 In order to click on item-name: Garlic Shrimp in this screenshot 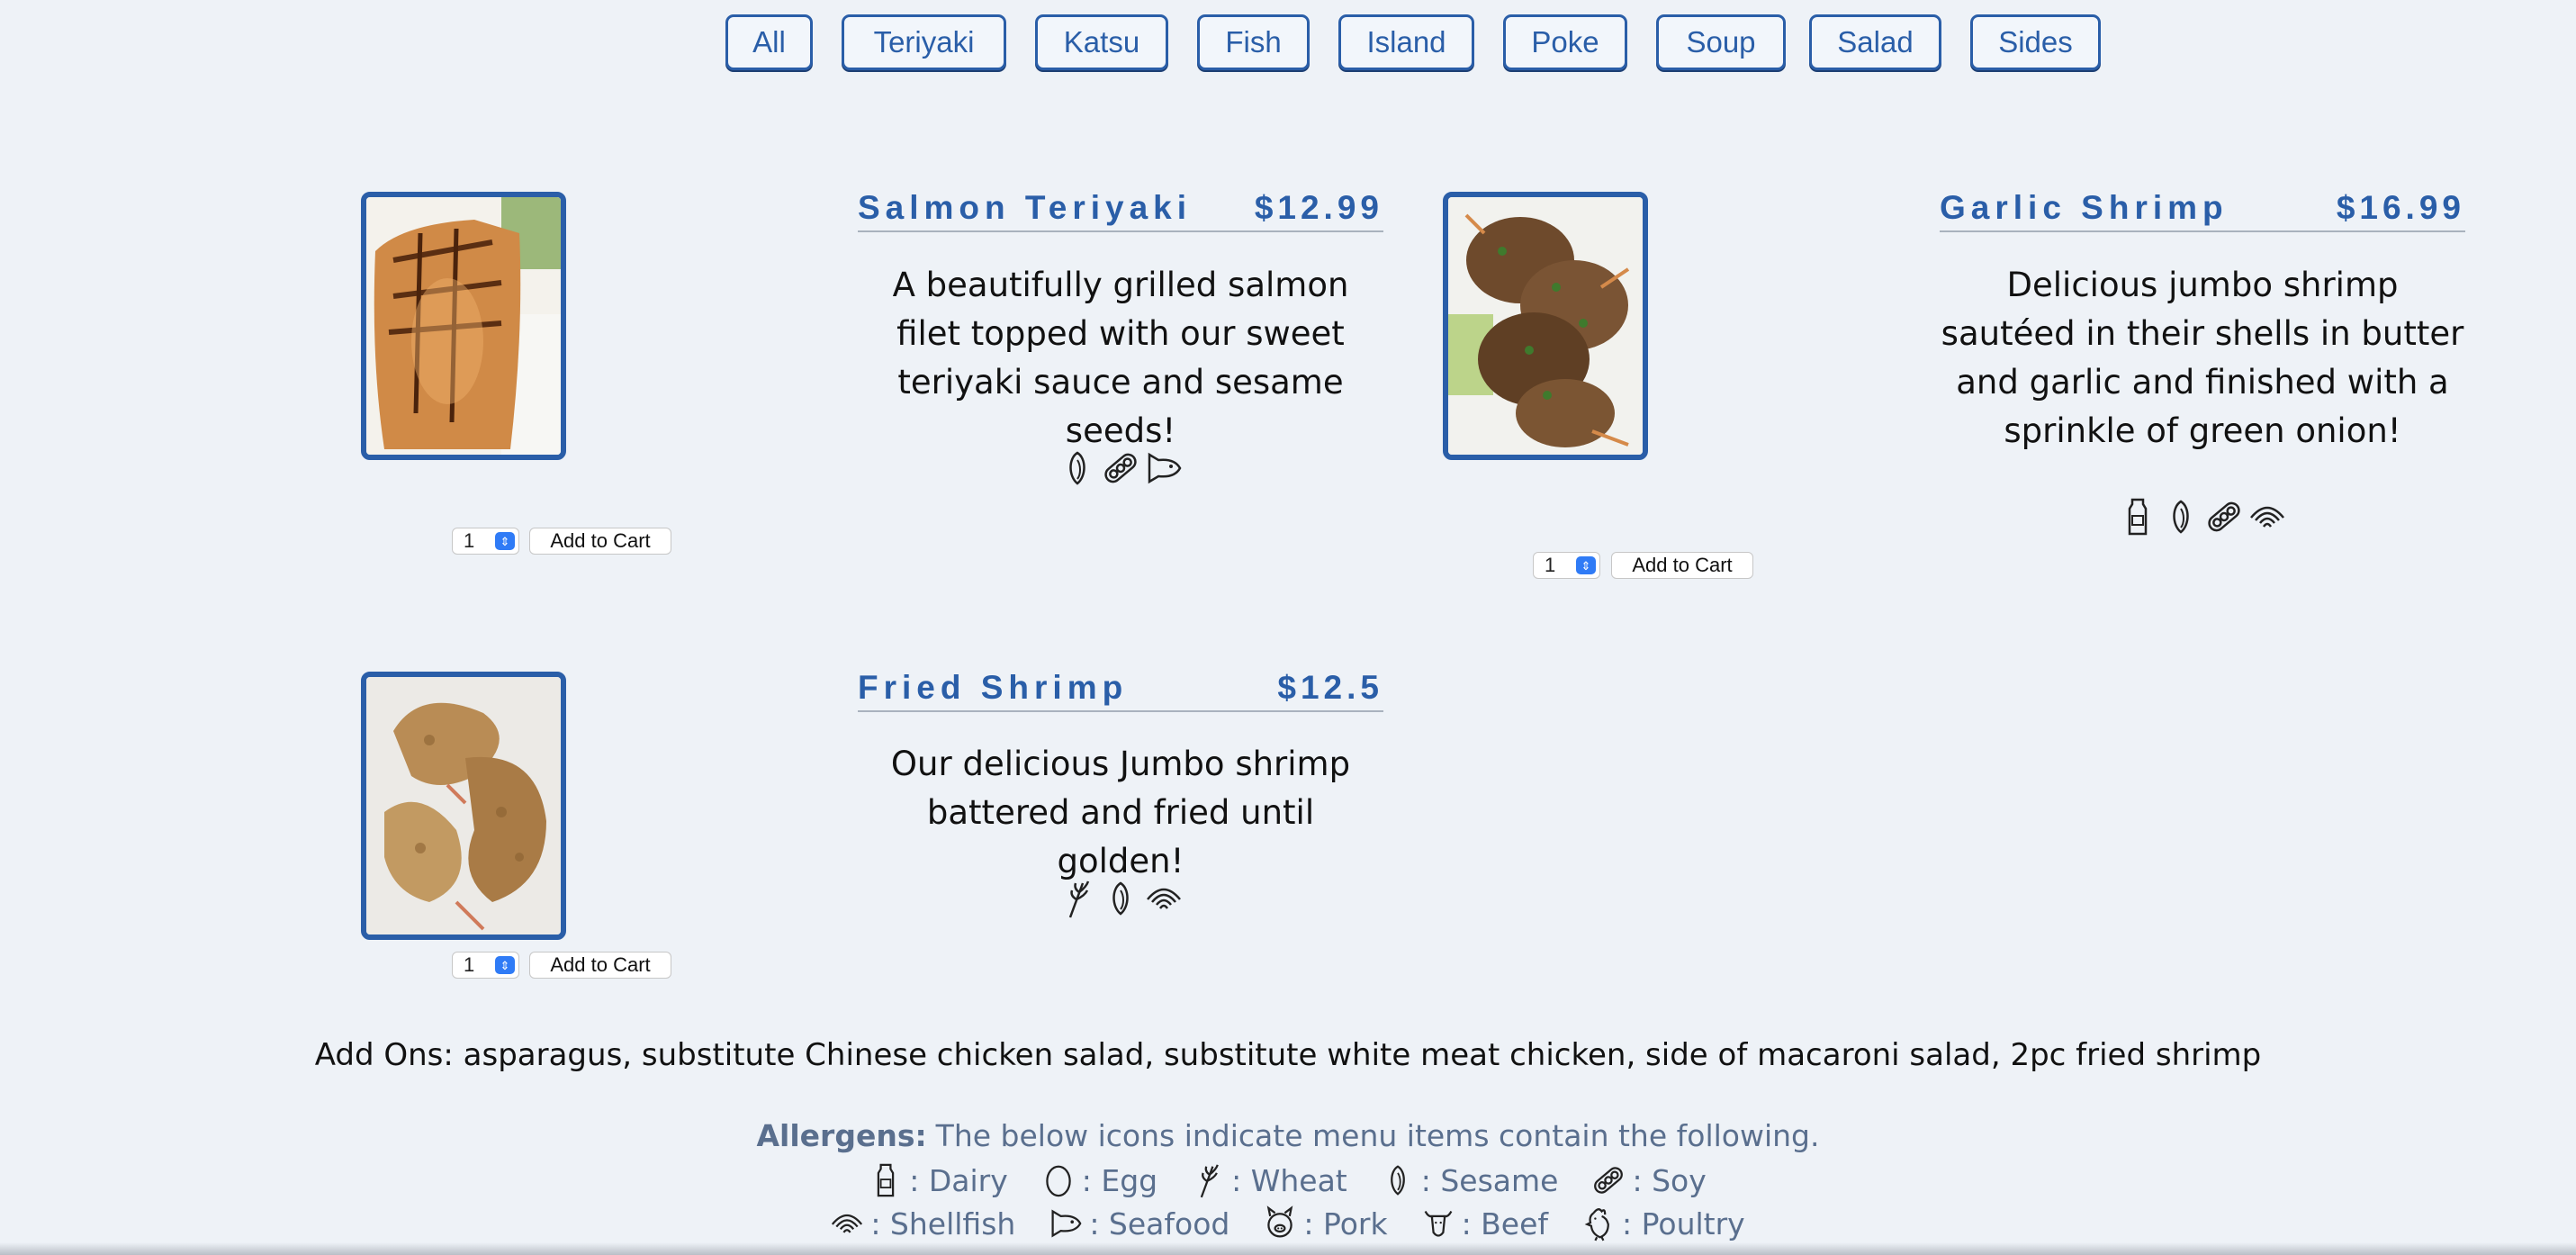, I will do `click(2084, 207)`.